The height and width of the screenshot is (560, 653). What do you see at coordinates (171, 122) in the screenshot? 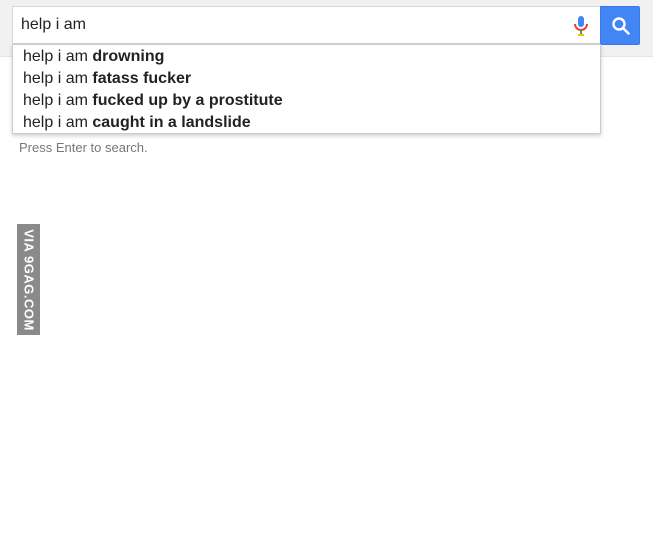
I see `suggestion-completion: caught in a landslide` at bounding box center [171, 122].